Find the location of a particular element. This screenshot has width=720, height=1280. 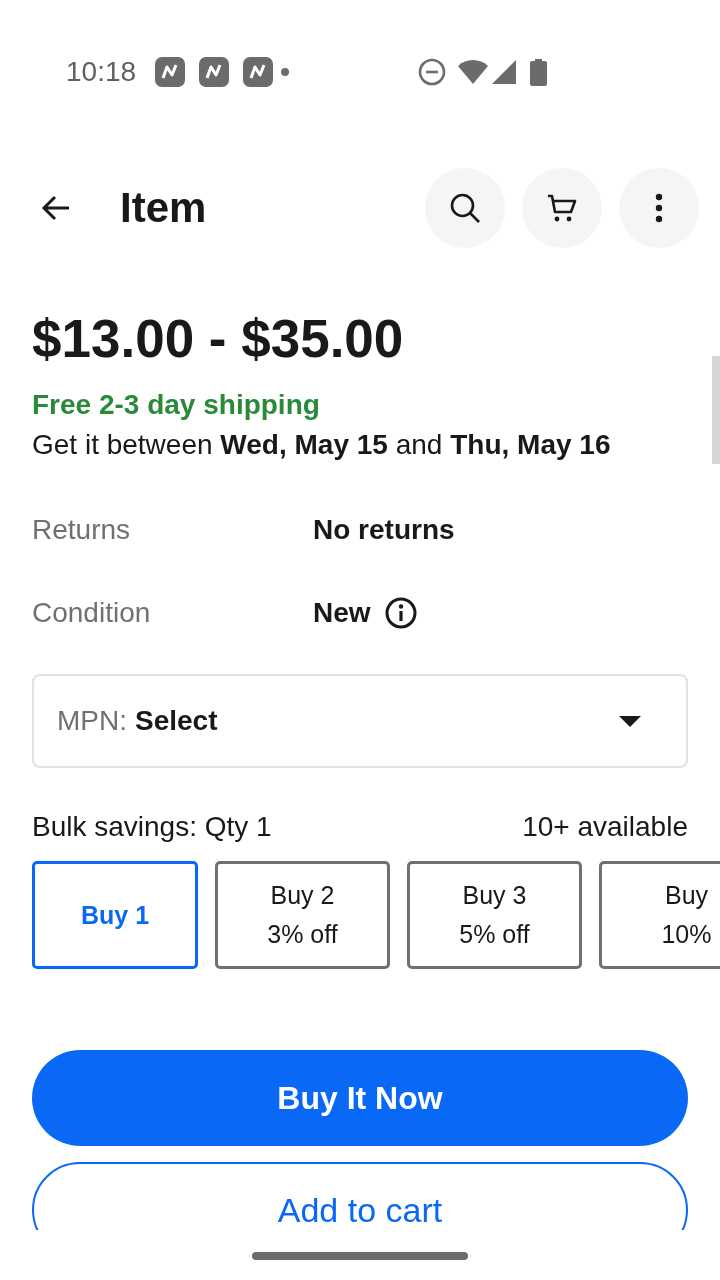

mpn-dropdown: MPN: Select is located at coordinates (360, 721).